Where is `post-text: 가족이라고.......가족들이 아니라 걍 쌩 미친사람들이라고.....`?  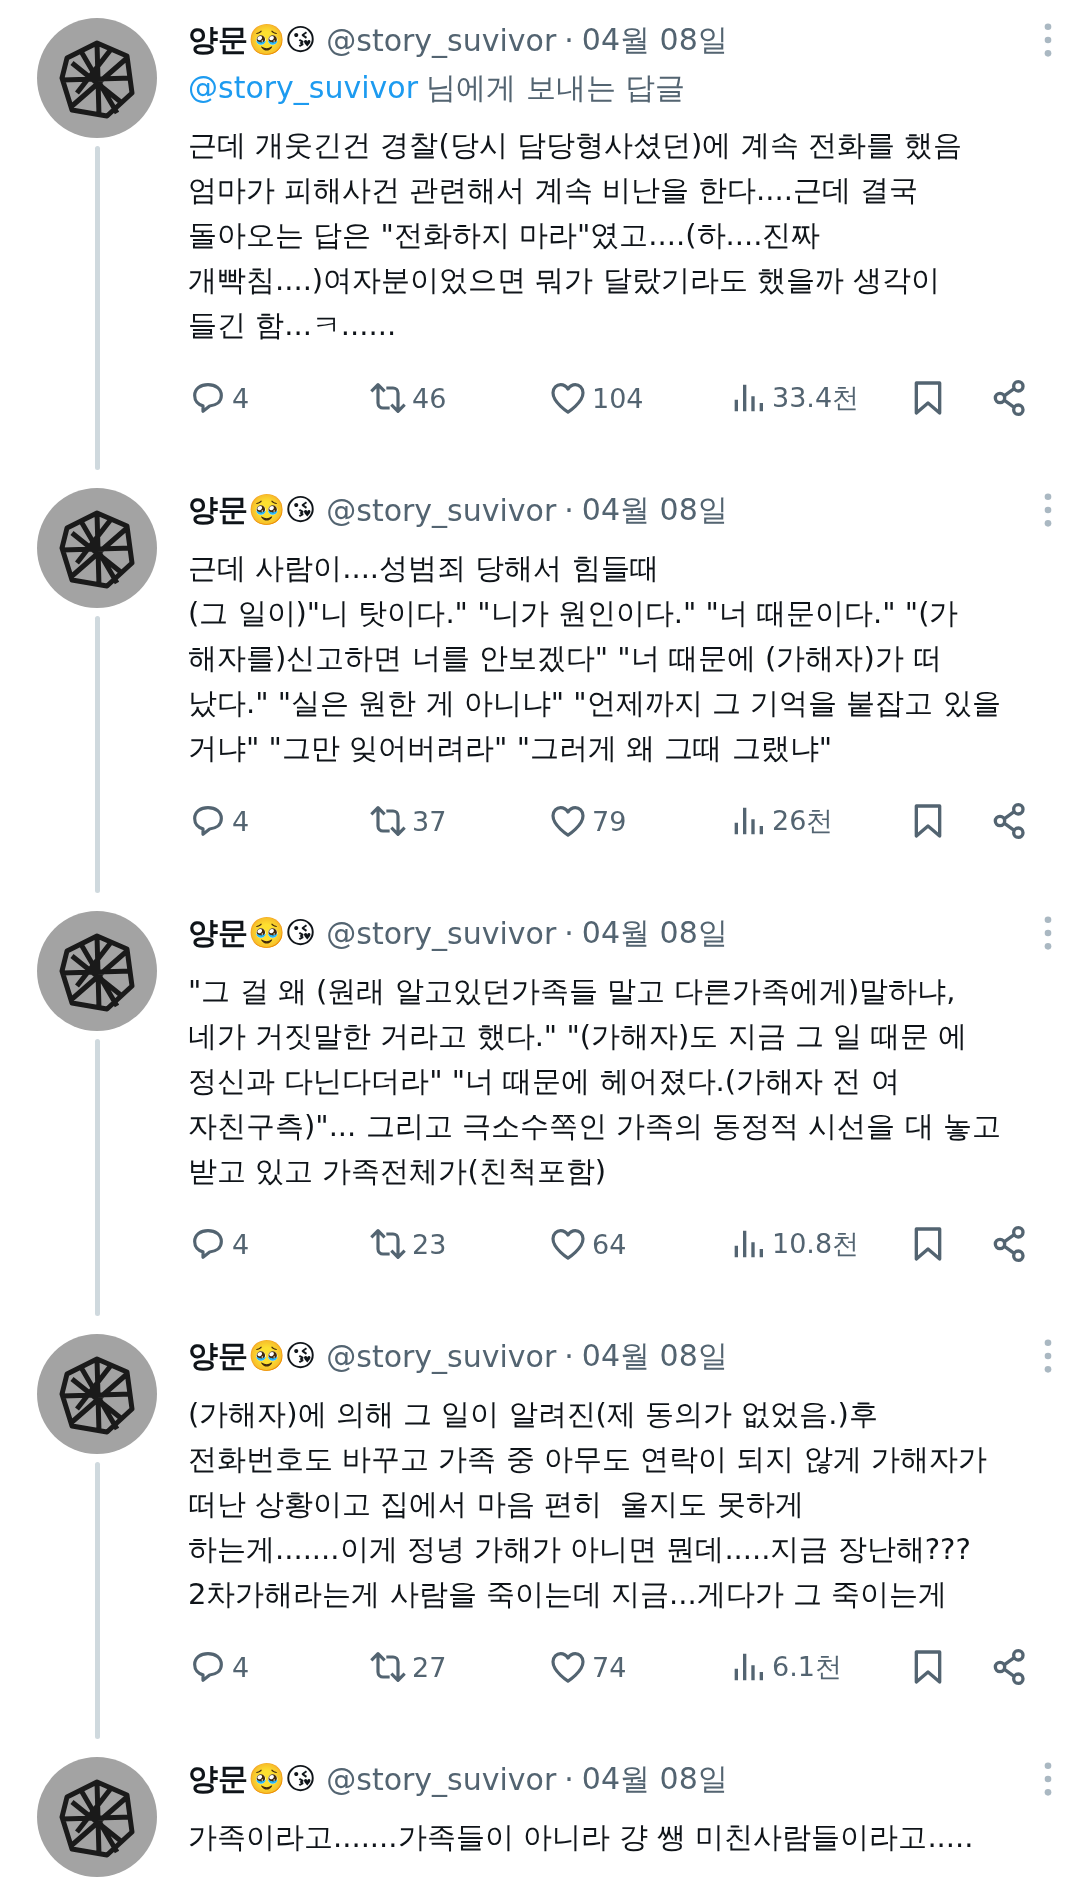
post-text: 가족이라고.......가족들이 아니라 걍 쌩 미친사람들이라고..... is located at coordinates (581, 1837).